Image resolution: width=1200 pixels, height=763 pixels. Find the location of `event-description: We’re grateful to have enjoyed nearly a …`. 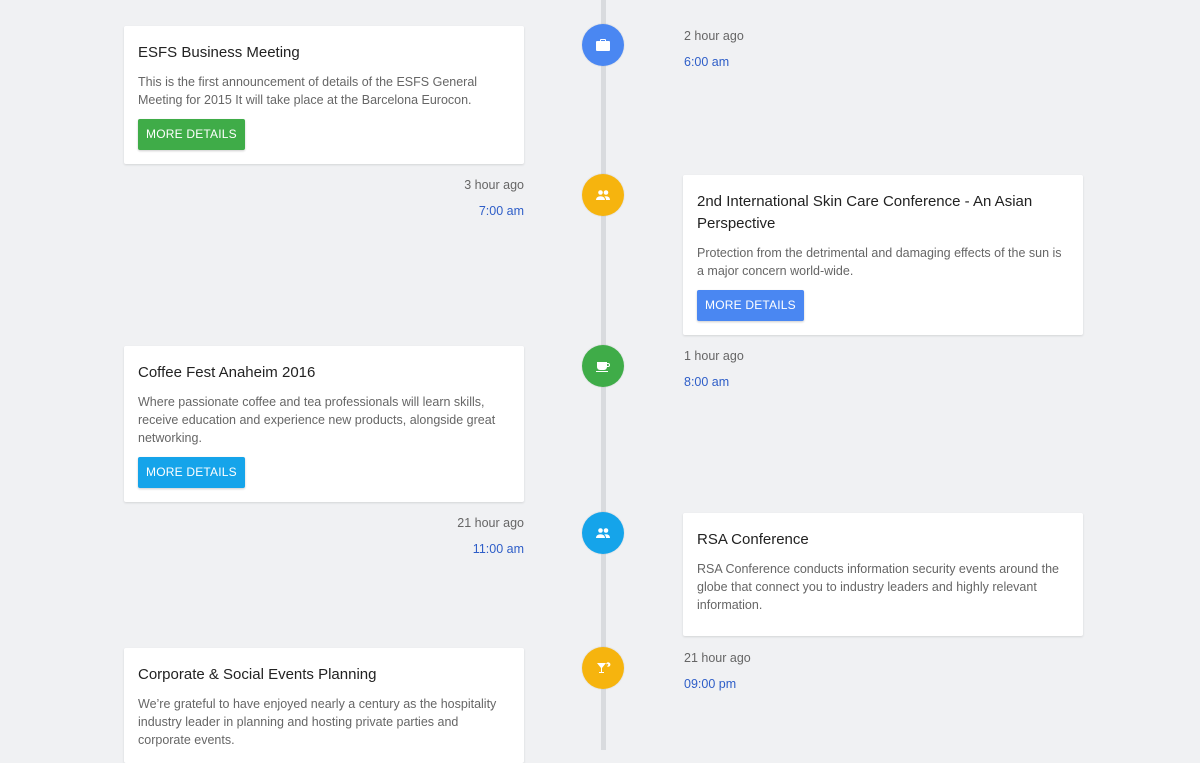

event-description: We’re grateful to have enjoyed nearly a … is located at coordinates (317, 722).